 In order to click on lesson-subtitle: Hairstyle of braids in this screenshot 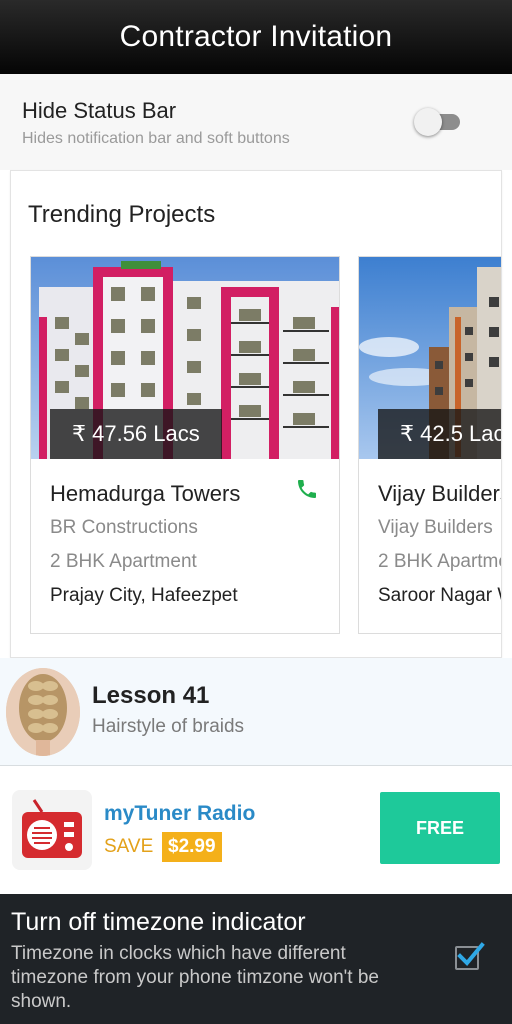, I will do `click(168, 726)`.